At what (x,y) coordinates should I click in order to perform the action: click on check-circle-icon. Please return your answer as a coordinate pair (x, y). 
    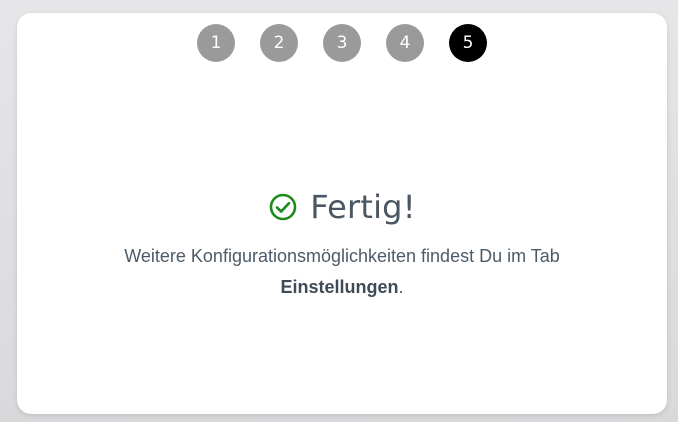
    Looking at the image, I should click on (283, 207).